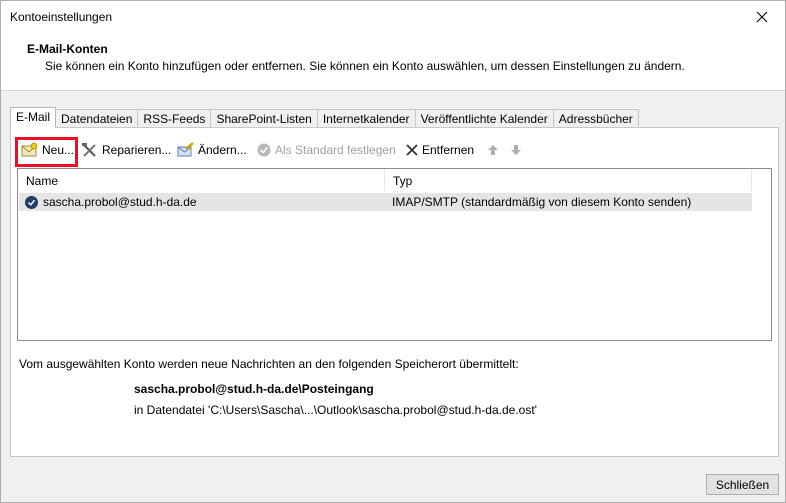  What do you see at coordinates (174, 118) in the screenshot?
I see `tab-rss-feeds: RSS-Feeds` at bounding box center [174, 118].